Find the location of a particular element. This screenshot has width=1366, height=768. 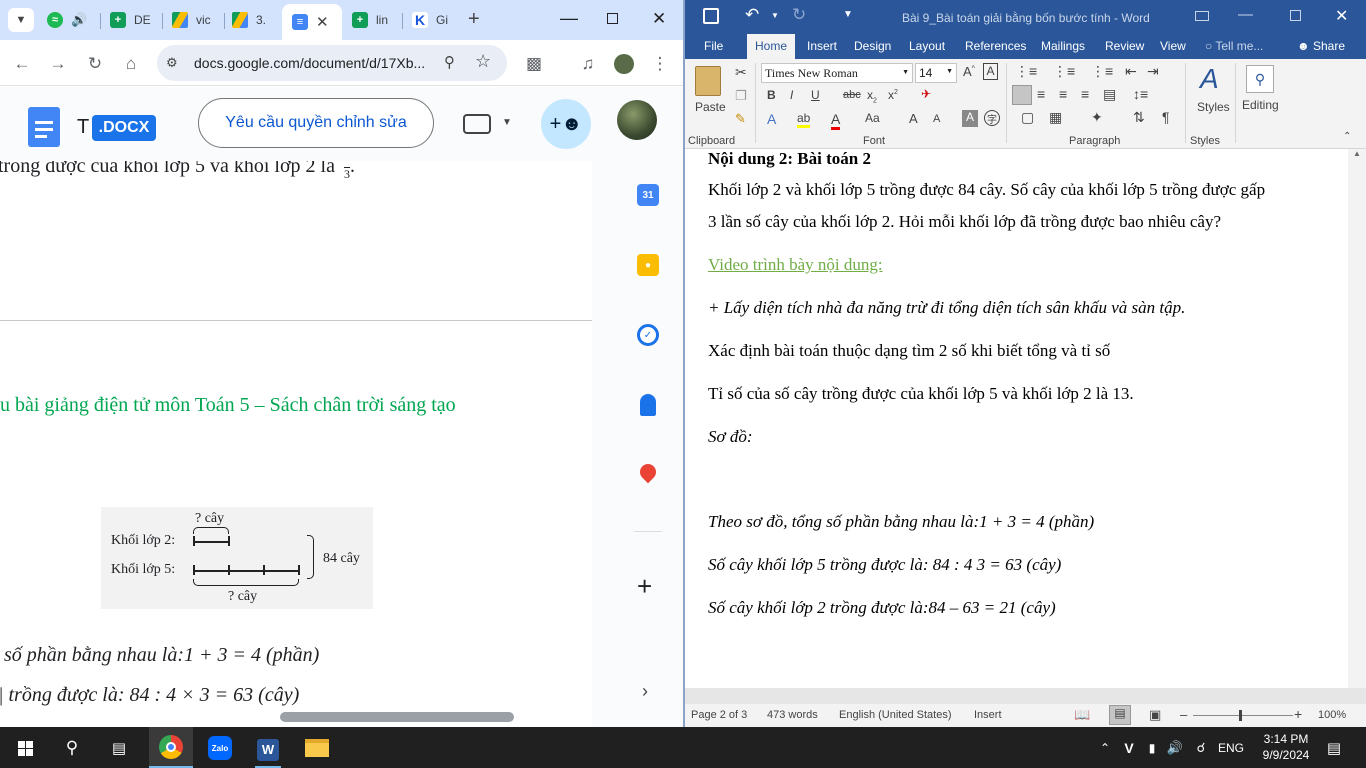

numbering-icon: ⋮≡ is located at coordinates (1064, 71).